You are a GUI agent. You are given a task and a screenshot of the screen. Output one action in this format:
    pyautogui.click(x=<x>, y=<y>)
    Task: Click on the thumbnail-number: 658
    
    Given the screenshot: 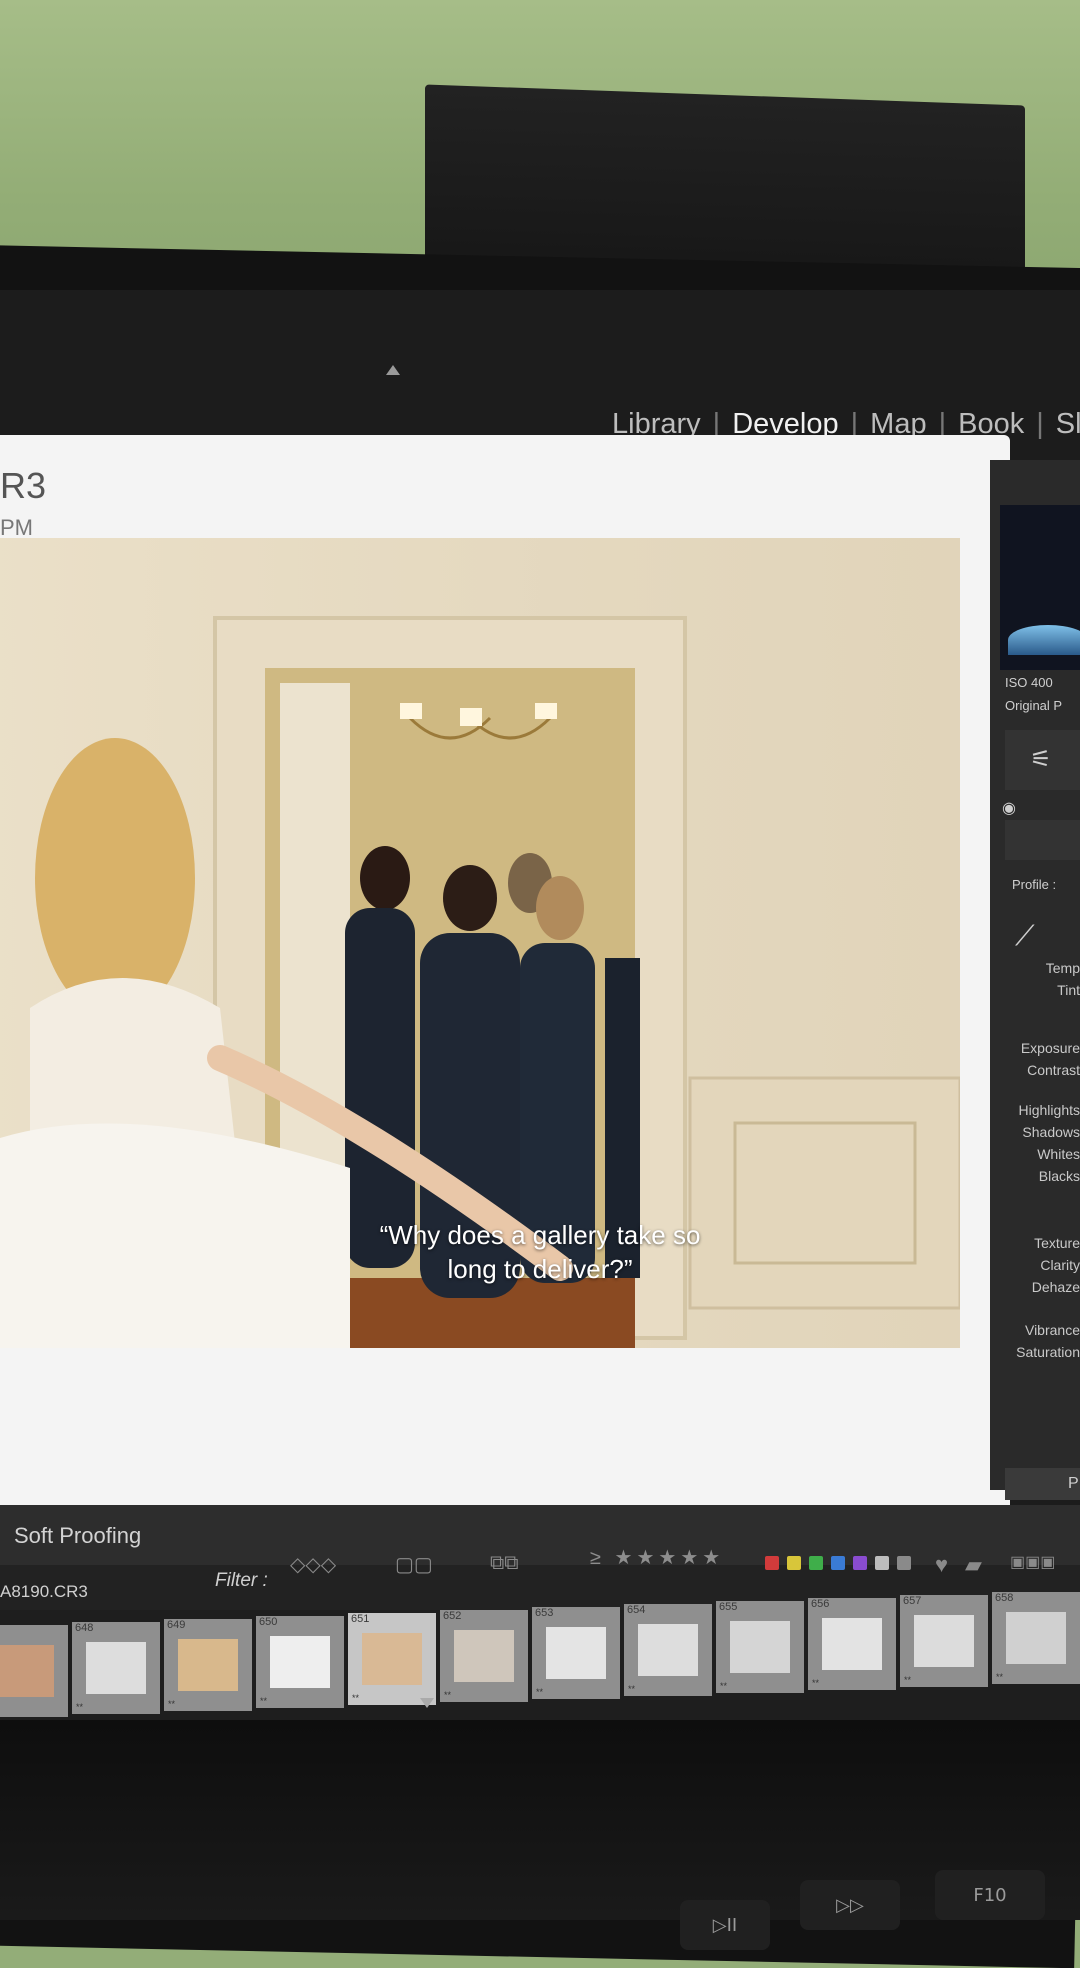 What is the action you would take?
    pyautogui.click(x=1004, y=1598)
    